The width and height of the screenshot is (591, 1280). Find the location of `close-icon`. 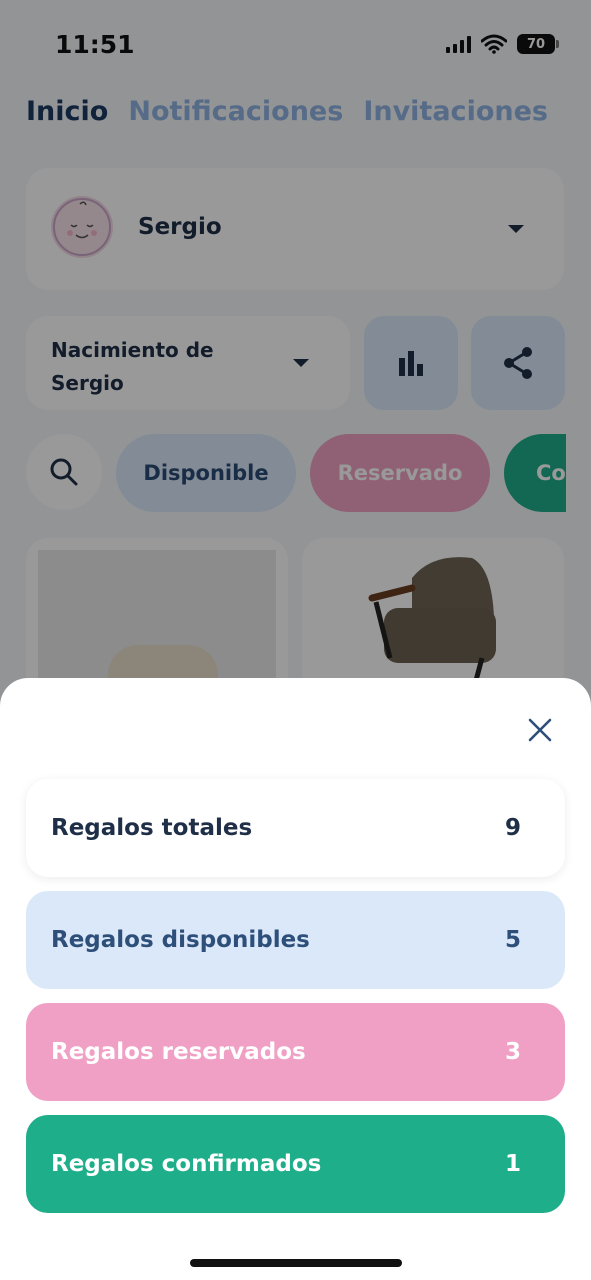

close-icon is located at coordinates (540, 730).